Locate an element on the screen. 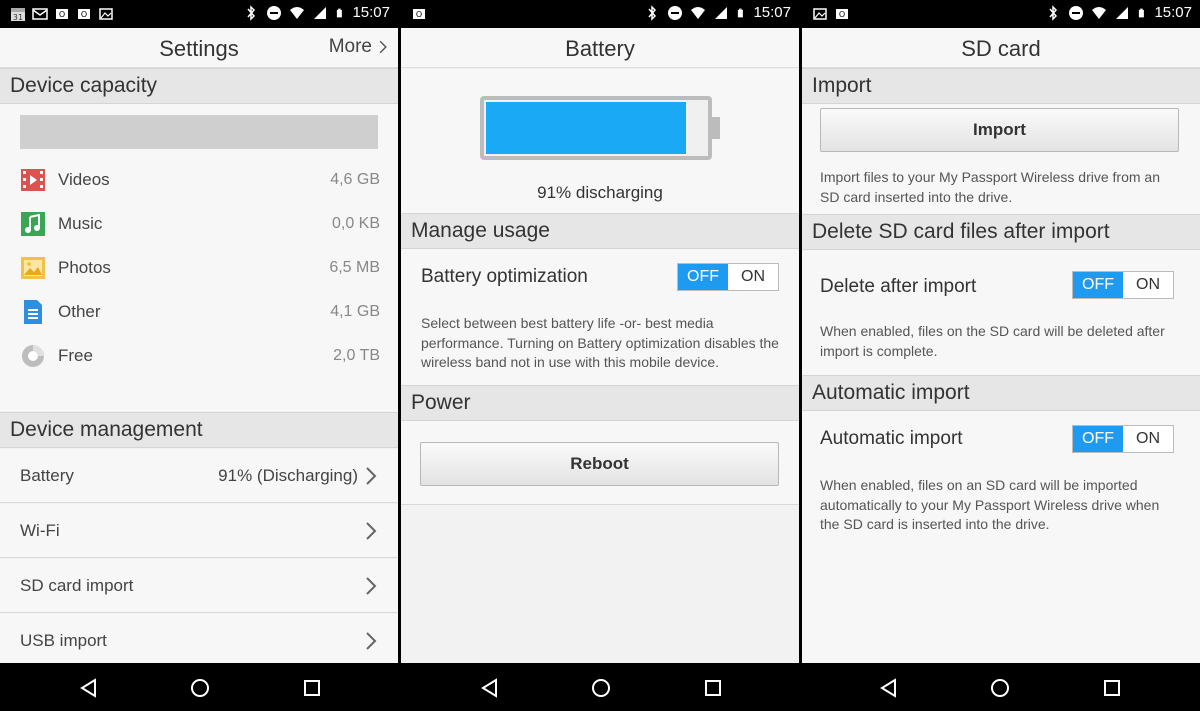  capacity-value: 4,1 GB is located at coordinates (355, 311).